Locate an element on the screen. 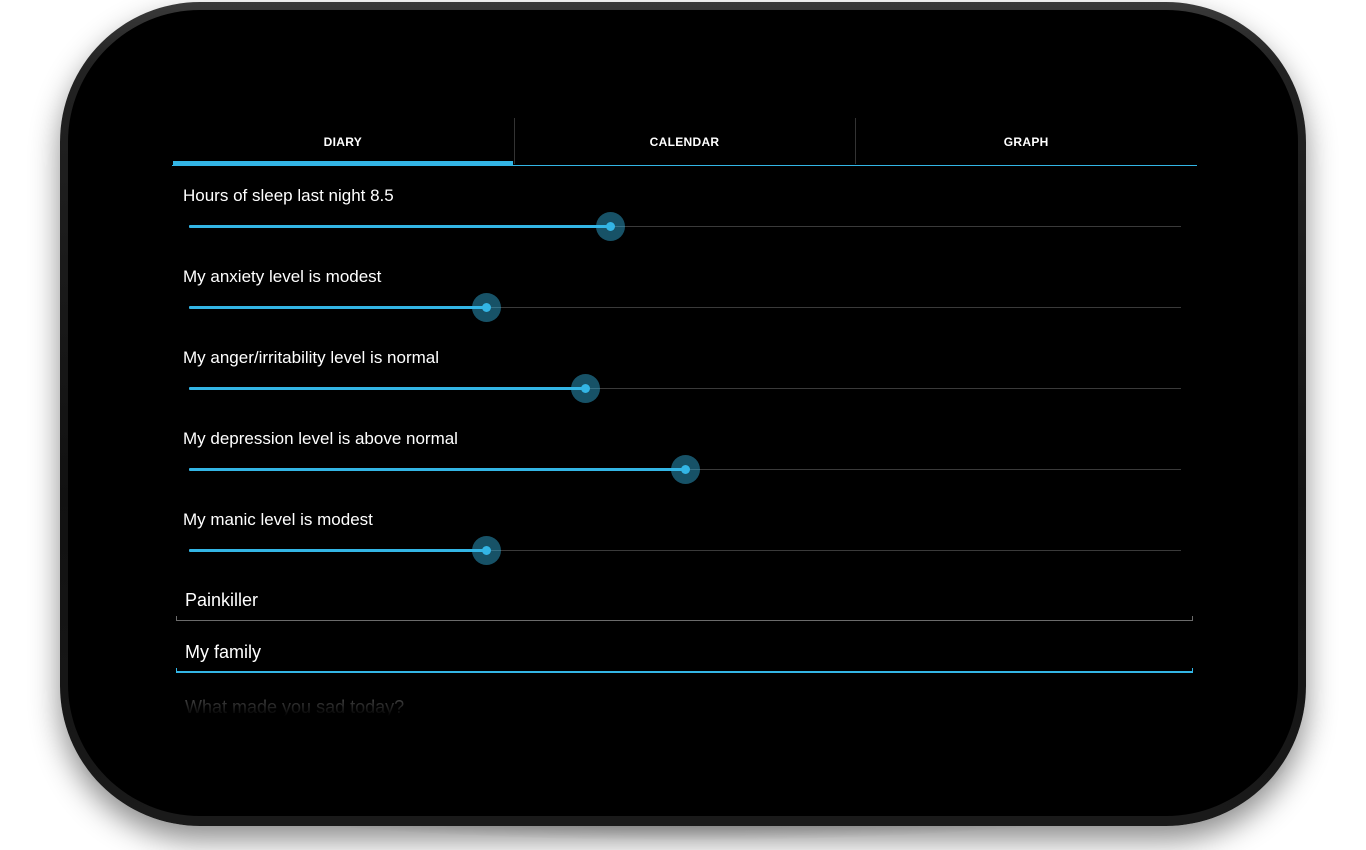  tab-diary-label: DIARY is located at coordinates (343, 141).